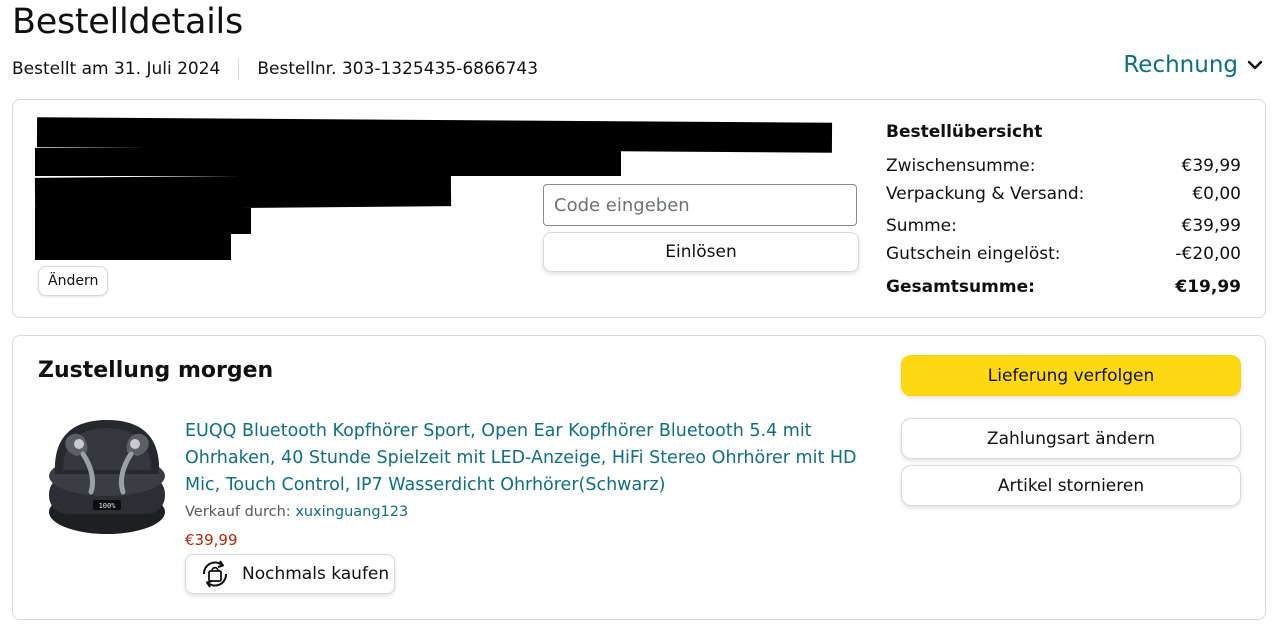 The width and height of the screenshot is (1280, 636). I want to click on coupon-code-input, so click(700, 205).